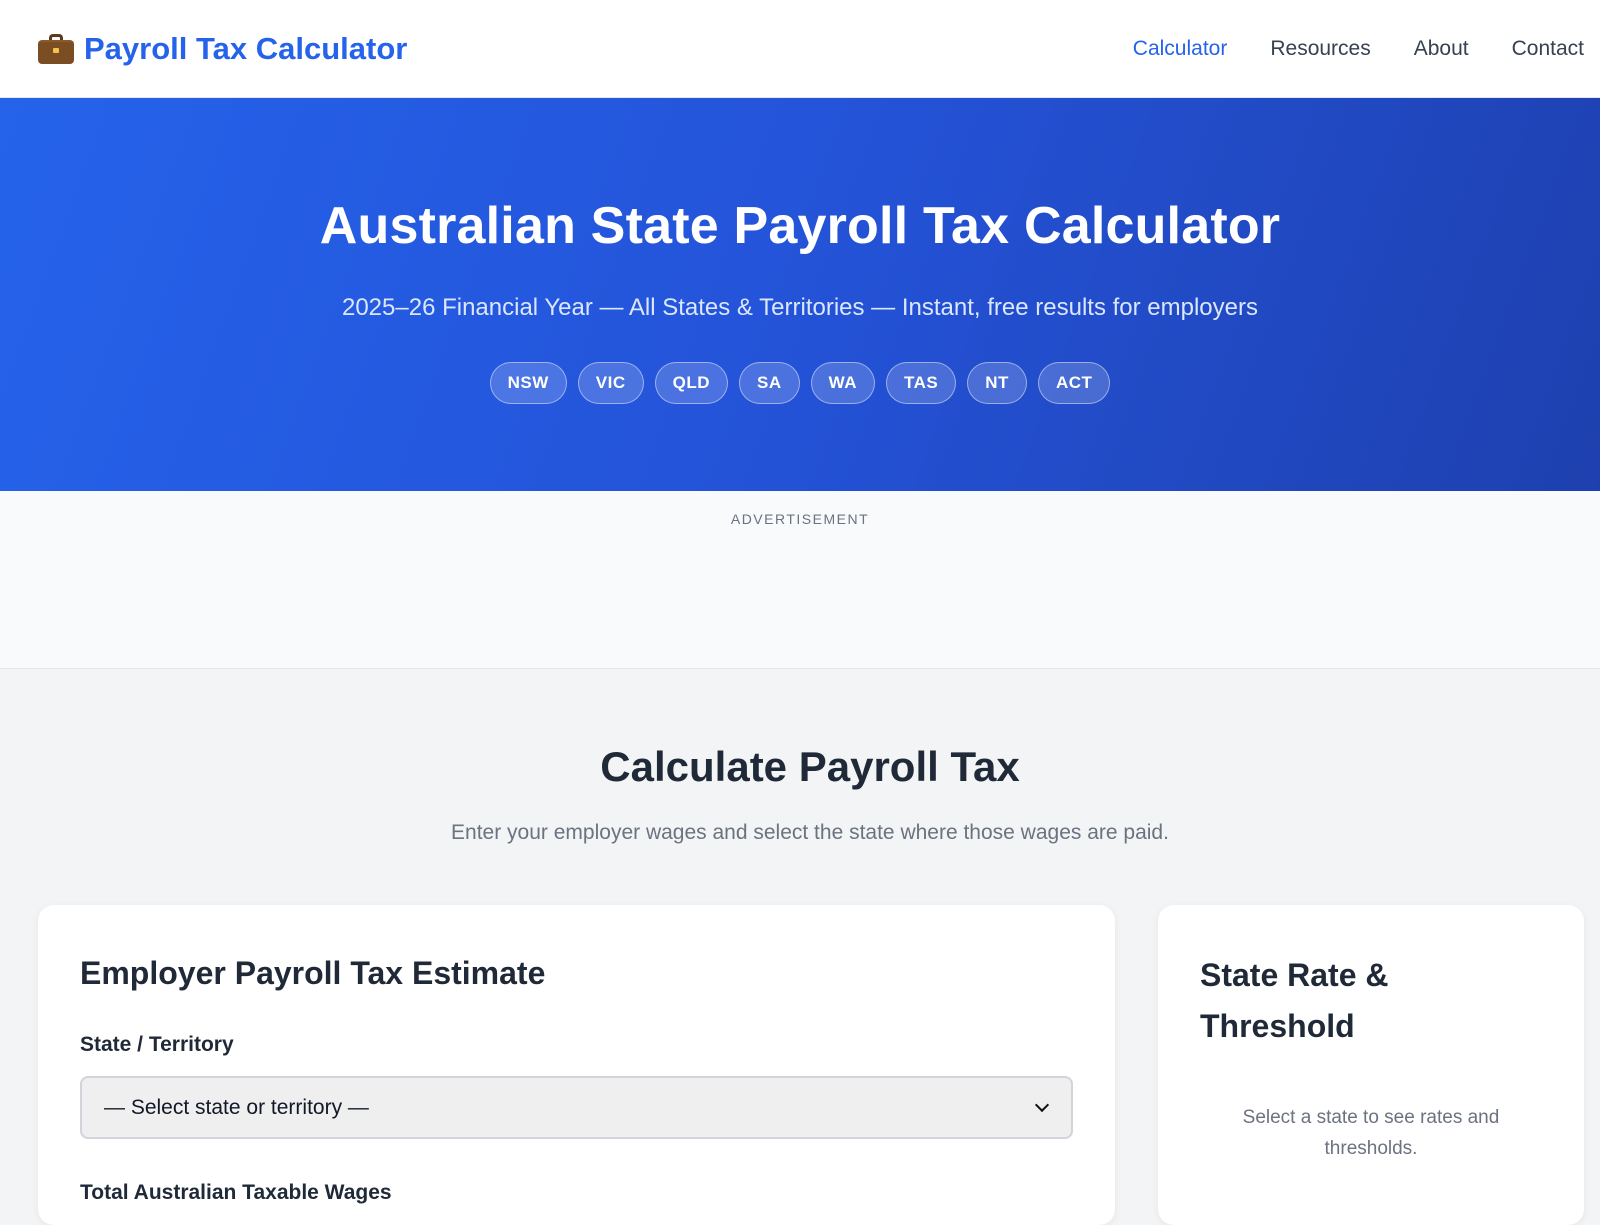  I want to click on nav-contact: Contact, so click(1548, 49).